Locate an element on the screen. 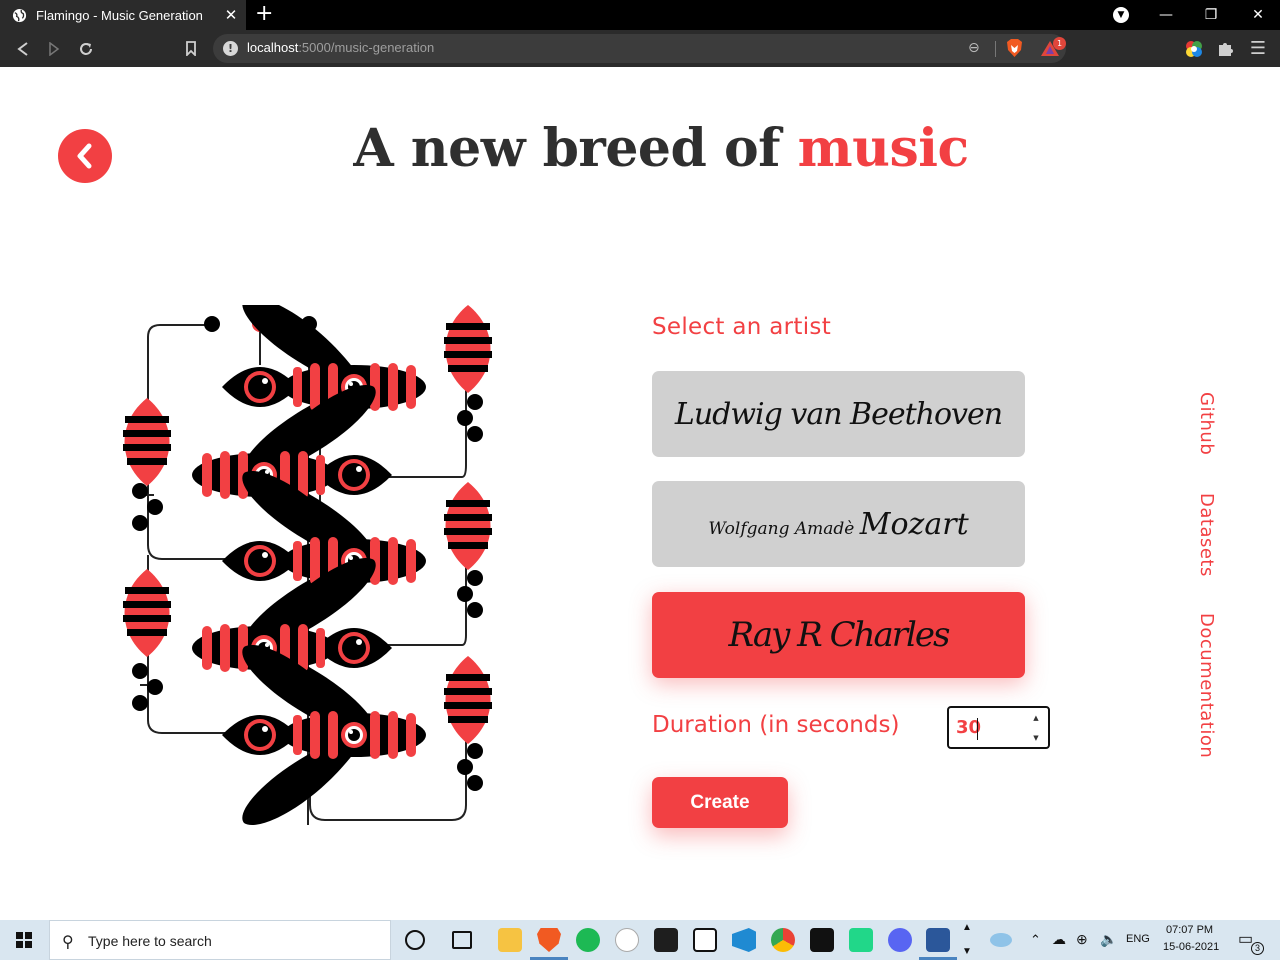 Image resolution: width=1280 pixels, height=960 pixels. create-button: Create is located at coordinates (720, 802).